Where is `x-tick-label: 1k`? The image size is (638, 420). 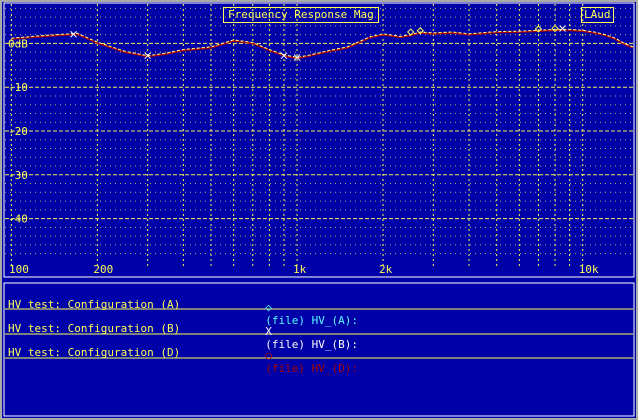
x-tick-label: 1k is located at coordinates (300, 269).